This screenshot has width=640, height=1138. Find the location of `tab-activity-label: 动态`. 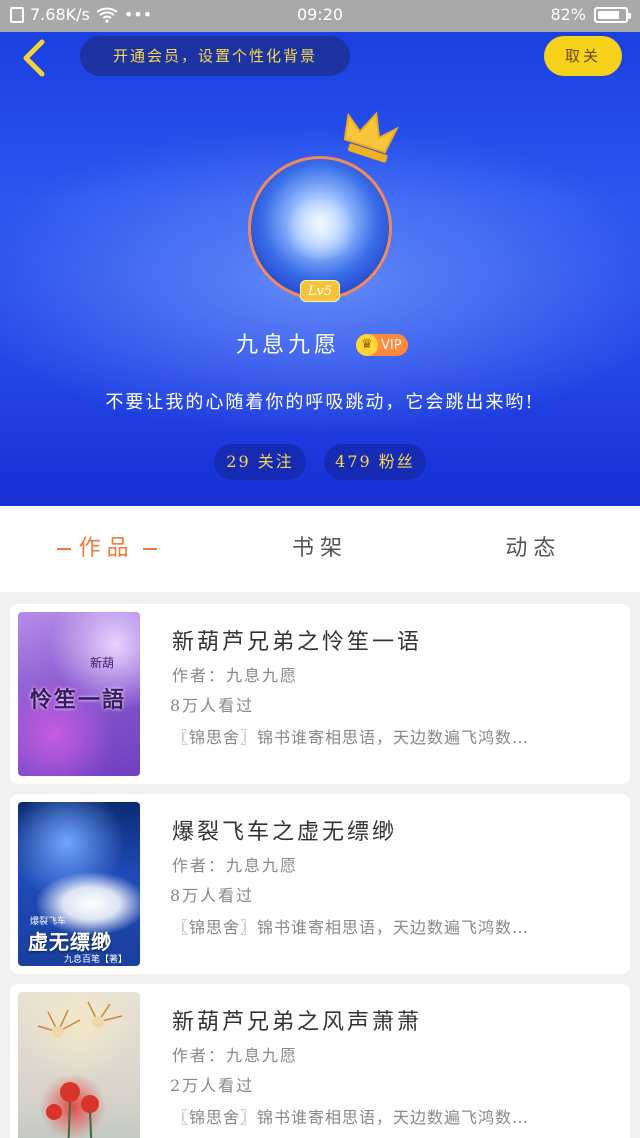

tab-activity-label: 动态 is located at coordinates (533, 548).